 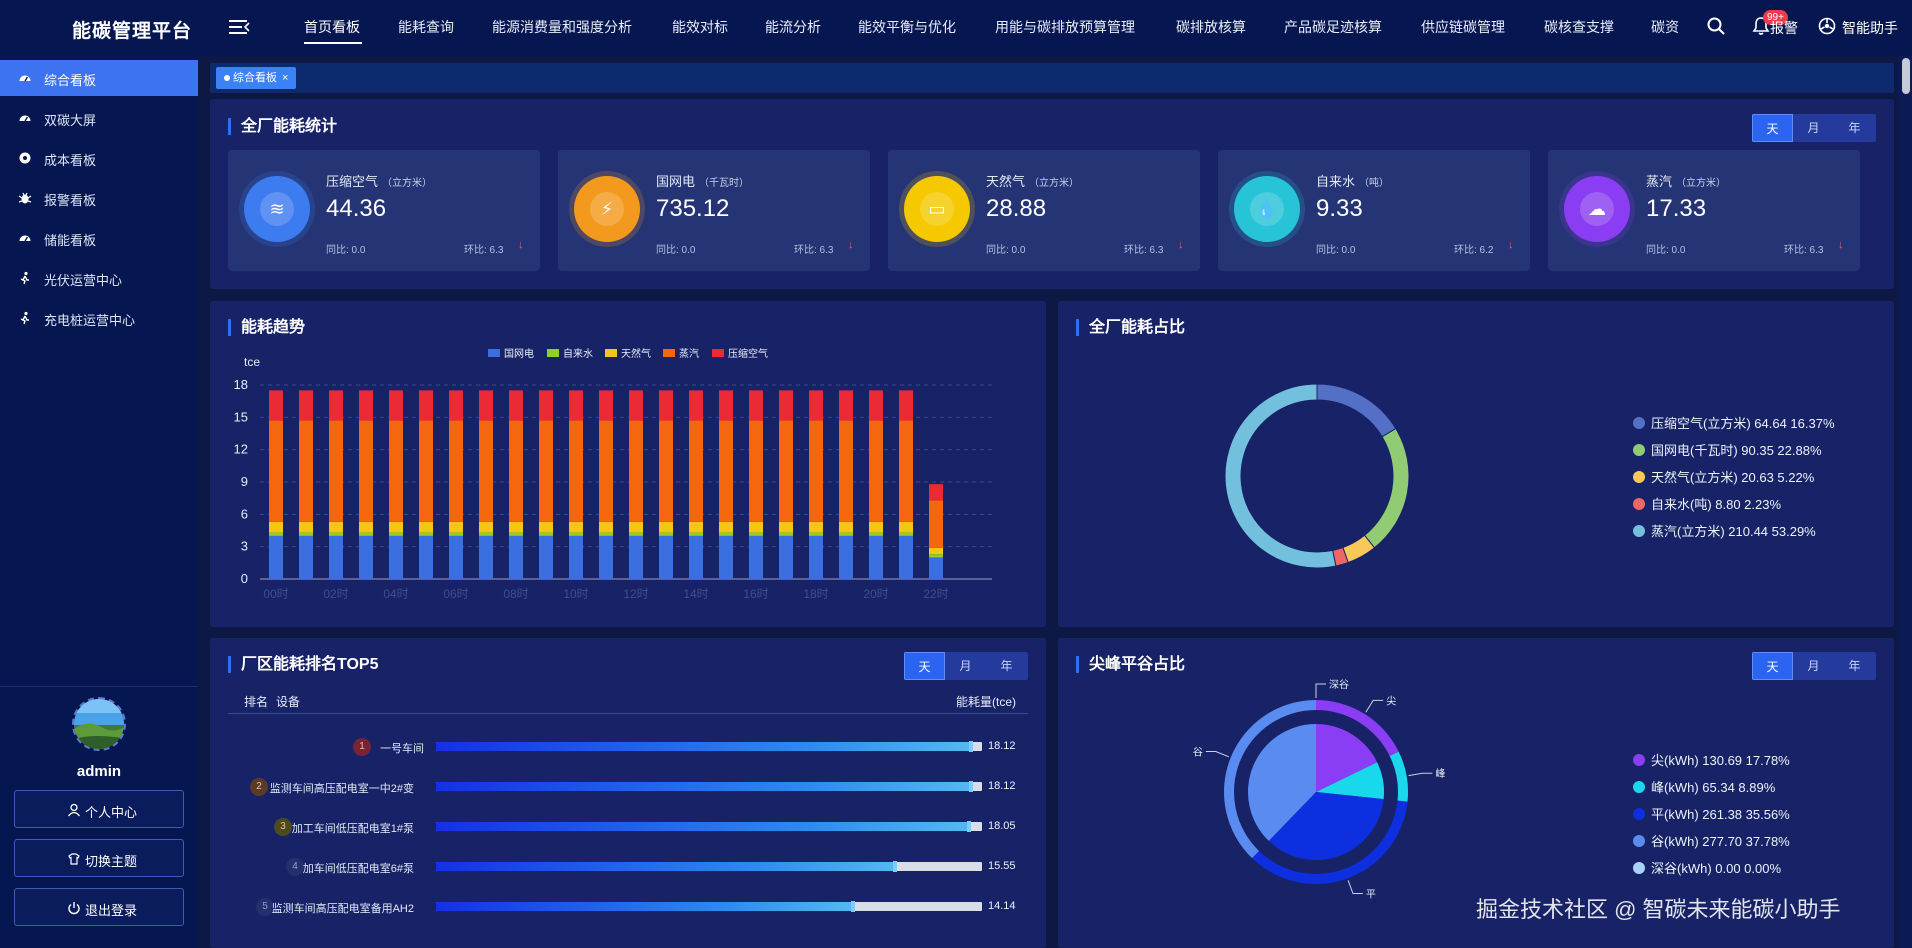 What do you see at coordinates (755, 594) in the screenshot?
I see `x-tick-label: 16时` at bounding box center [755, 594].